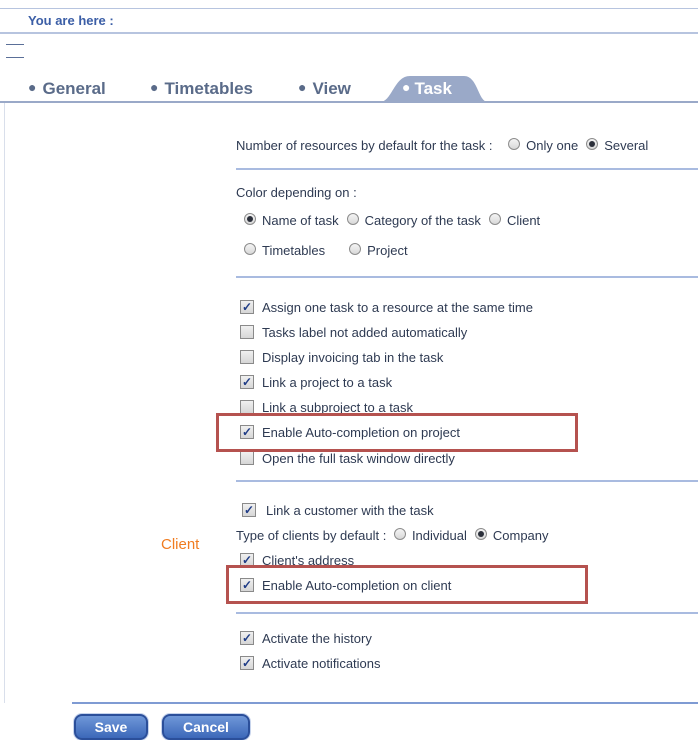 This screenshot has height=740, width=698. Describe the element at coordinates (321, 663) in the screenshot. I see `option-label: Activate notifications` at that location.